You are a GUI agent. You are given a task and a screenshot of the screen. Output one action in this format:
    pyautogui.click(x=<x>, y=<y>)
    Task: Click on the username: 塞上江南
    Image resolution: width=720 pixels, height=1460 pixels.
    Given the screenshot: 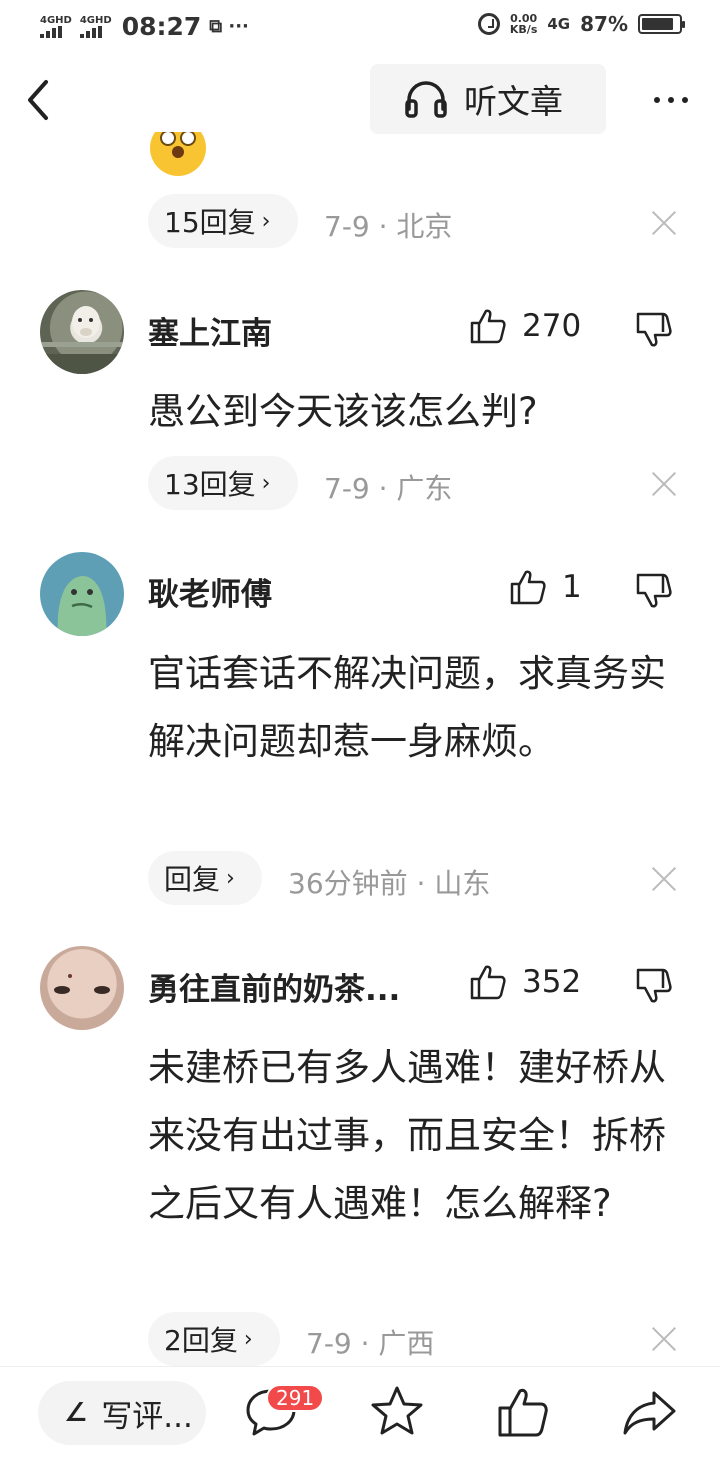 What is the action you would take?
    pyautogui.click(x=210, y=330)
    